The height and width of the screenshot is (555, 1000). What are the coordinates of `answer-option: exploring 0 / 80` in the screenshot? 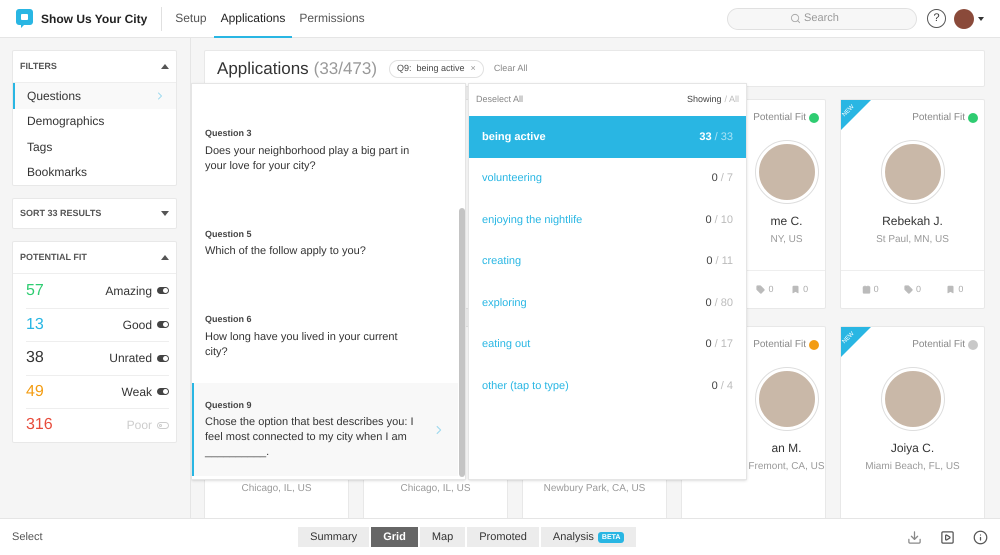 It's located at (607, 303).